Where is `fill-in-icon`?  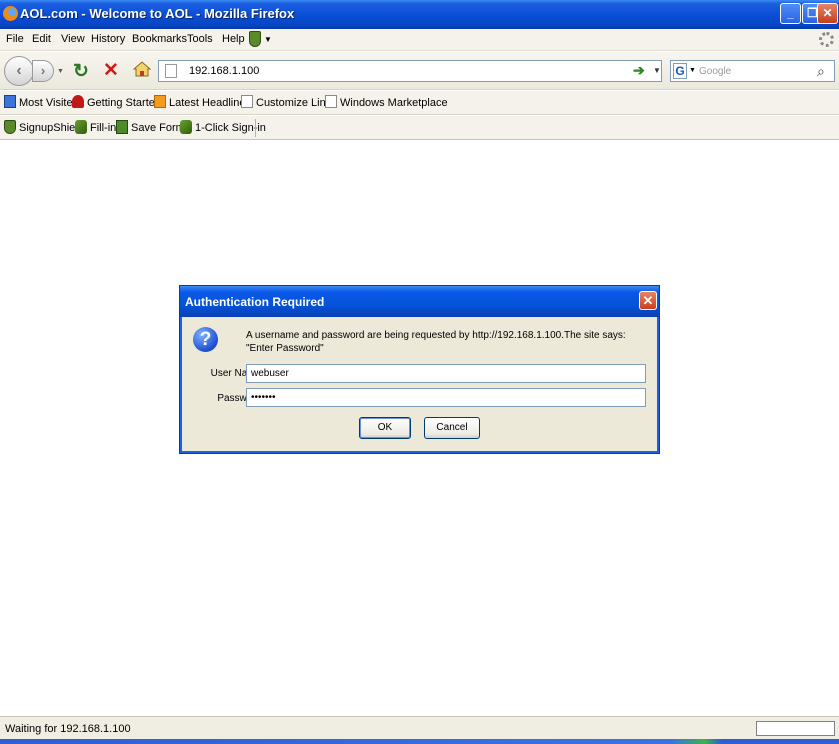
fill-in-icon is located at coordinates (81, 127).